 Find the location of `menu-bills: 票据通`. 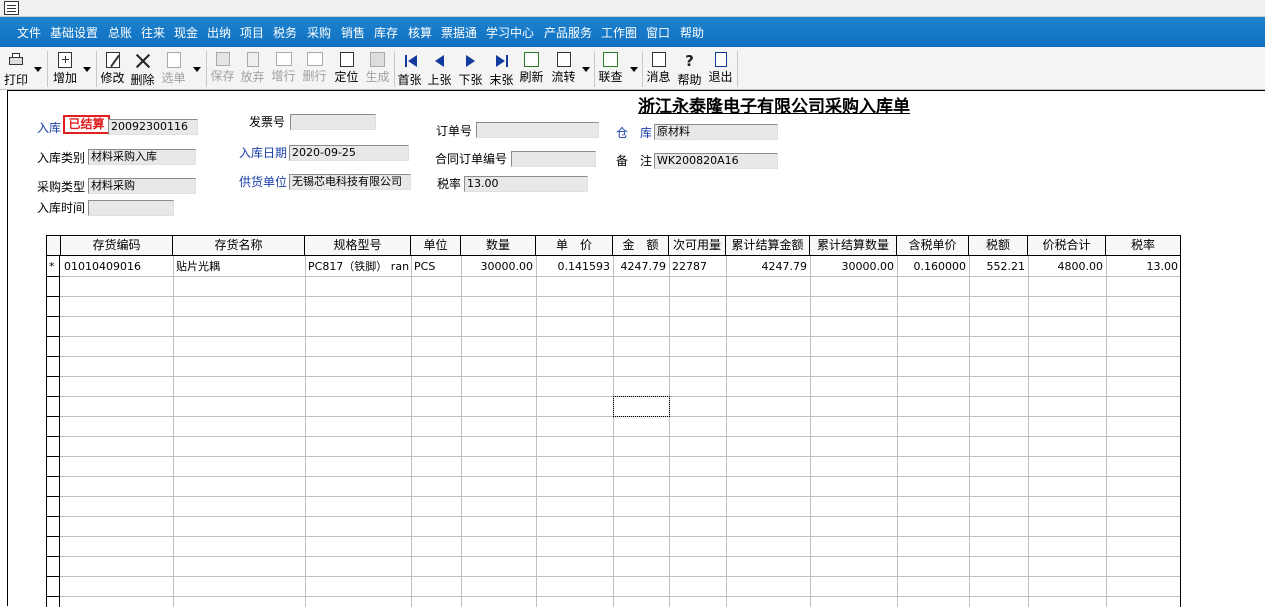

menu-bills: 票据通 is located at coordinates (459, 32).